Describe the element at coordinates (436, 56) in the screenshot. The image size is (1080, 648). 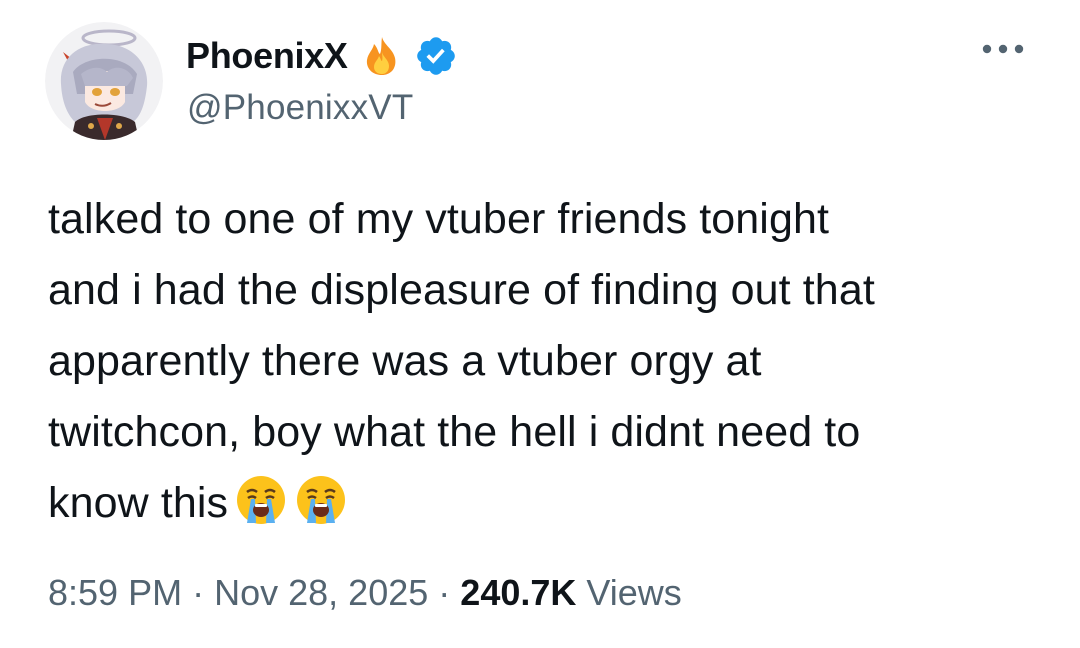
I see `verified-badge-icon` at that location.